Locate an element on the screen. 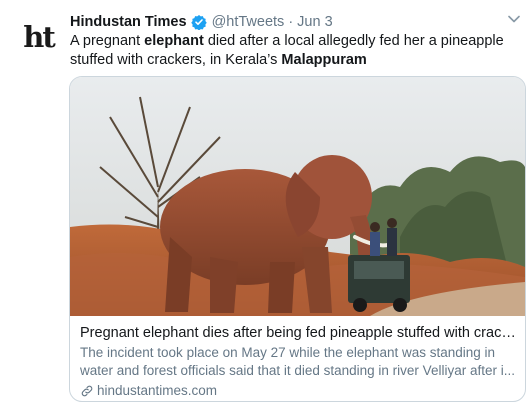 This screenshot has width=531, height=404. card-domain: hindustantimes.com is located at coordinates (299, 391).